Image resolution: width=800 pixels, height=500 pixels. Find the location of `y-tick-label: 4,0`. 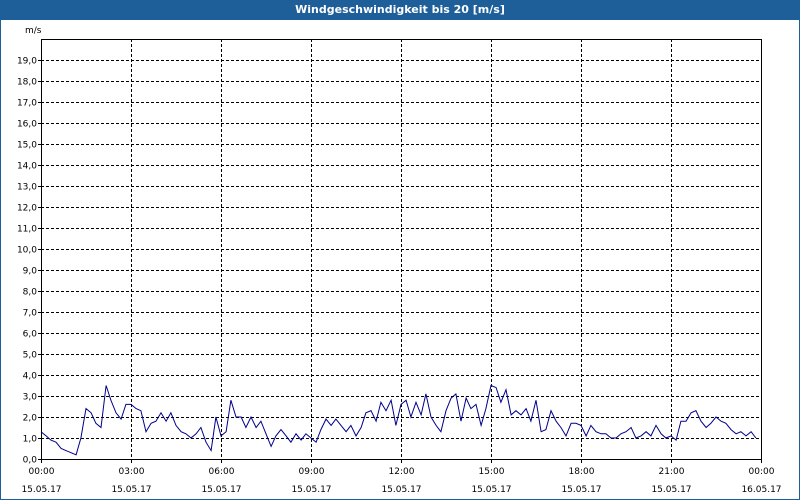

y-tick-label: 4,0 is located at coordinates (30, 377).